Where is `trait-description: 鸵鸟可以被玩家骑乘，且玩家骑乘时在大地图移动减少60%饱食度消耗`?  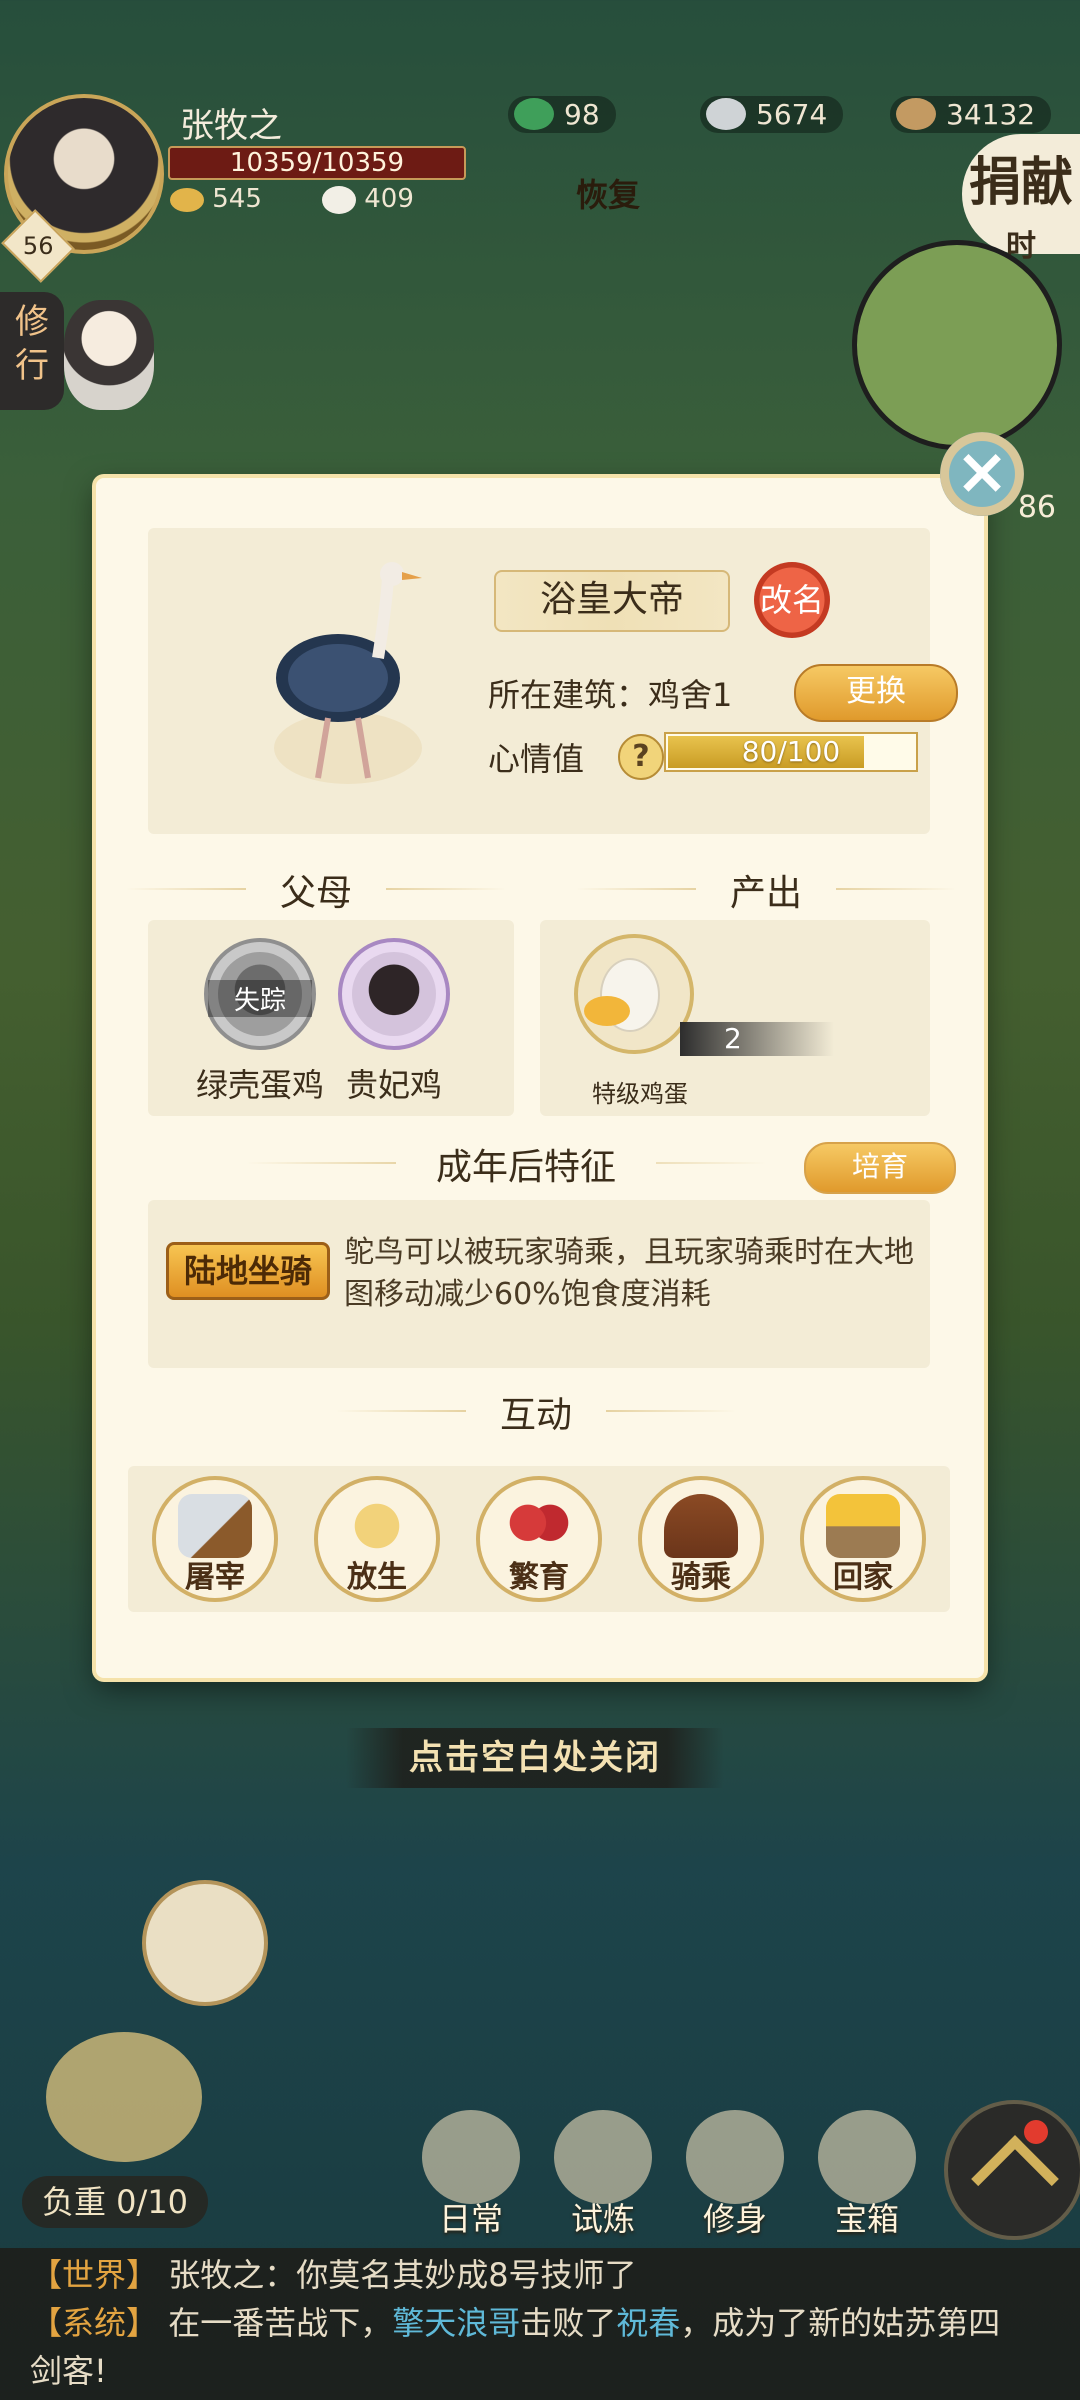
trait-description: 鸵鸟可以被玩家骑乘，且玩家骑乘时在大地图移动减少60%饱食度消耗 is located at coordinates (629, 1273).